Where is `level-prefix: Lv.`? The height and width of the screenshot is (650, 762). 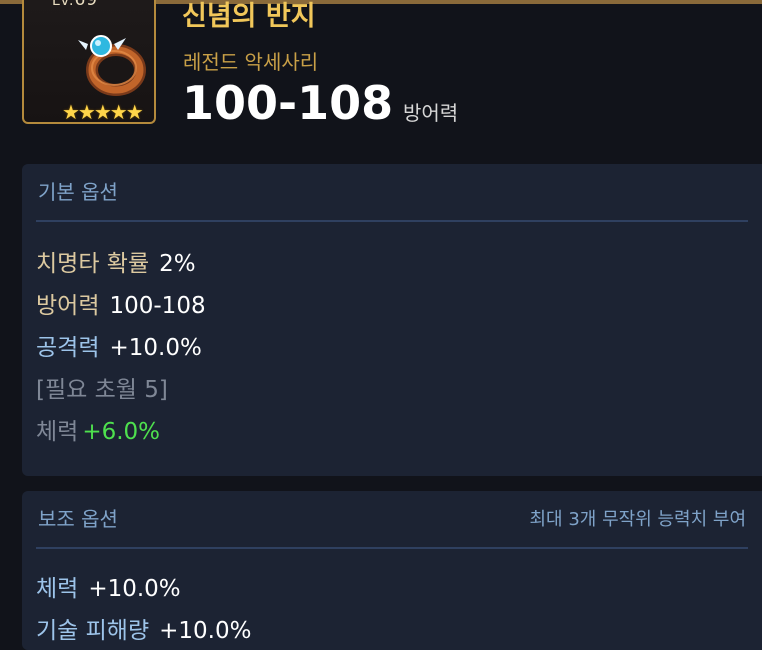 level-prefix: Lv. is located at coordinates (63, 4).